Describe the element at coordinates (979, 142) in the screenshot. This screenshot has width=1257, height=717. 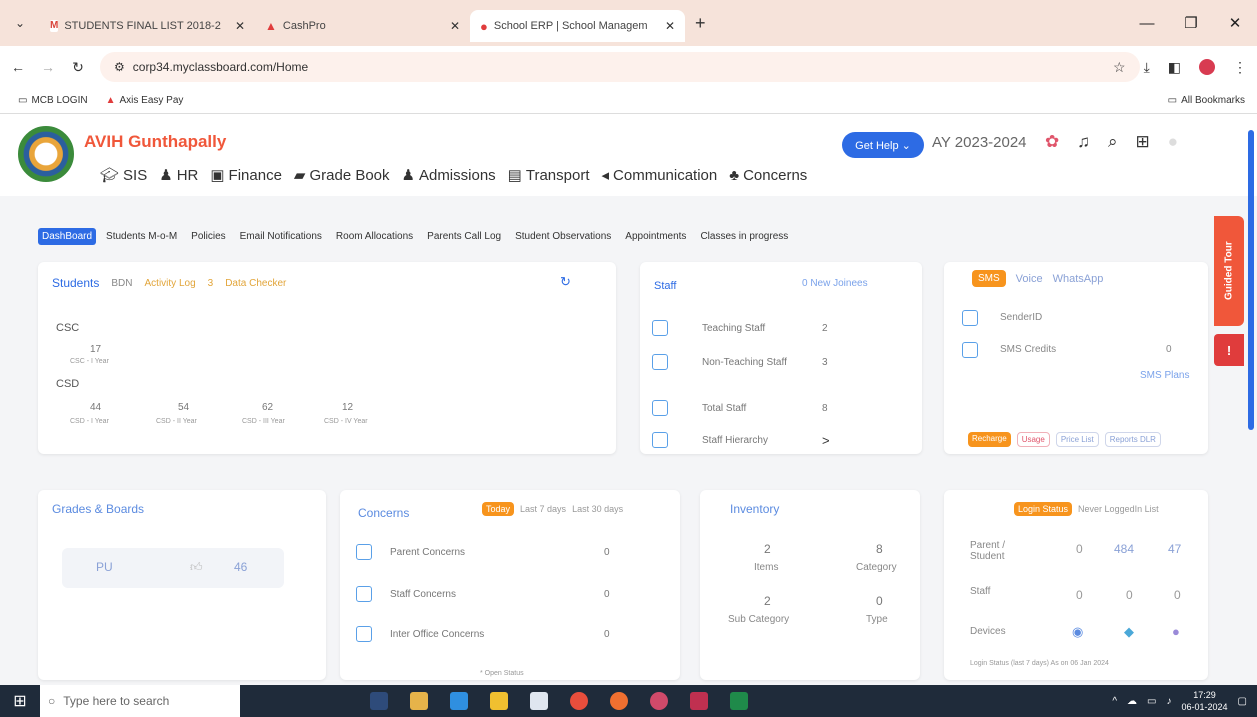
I see `academic-year-selector: AY 2023-2024` at that location.